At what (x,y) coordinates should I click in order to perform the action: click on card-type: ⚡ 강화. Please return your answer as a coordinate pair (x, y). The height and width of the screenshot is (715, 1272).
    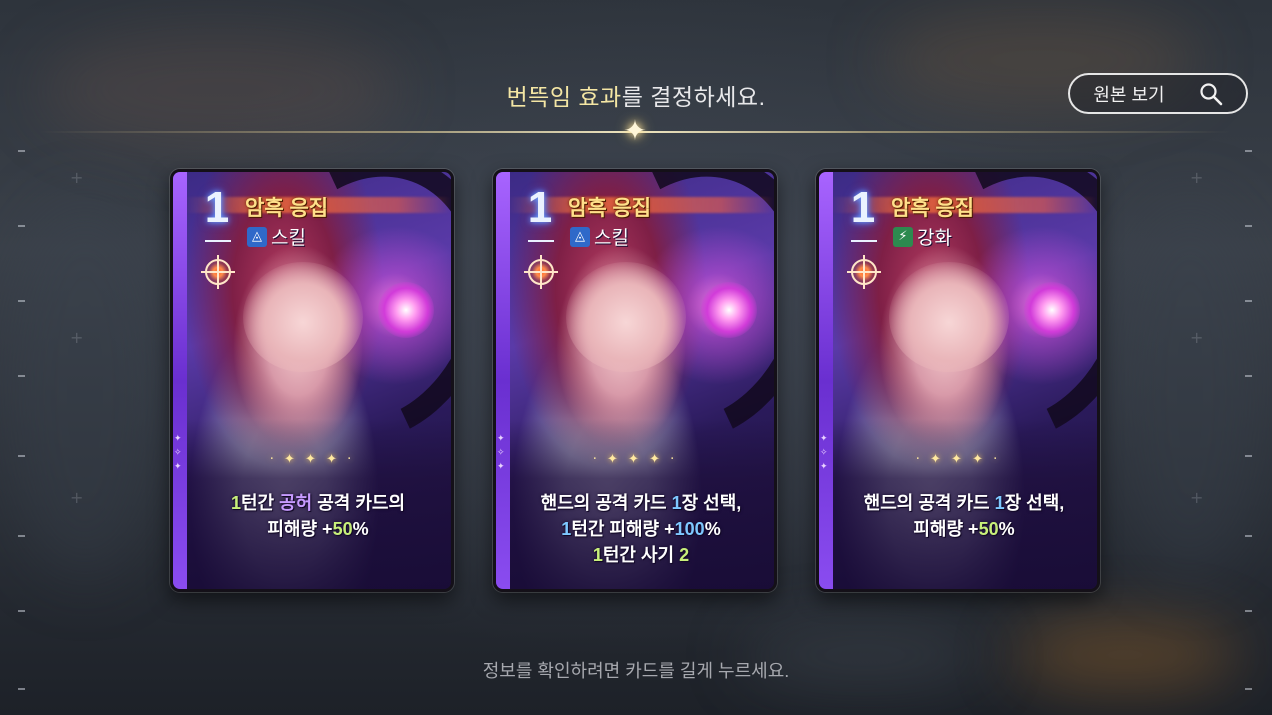
    Looking at the image, I should click on (922, 236).